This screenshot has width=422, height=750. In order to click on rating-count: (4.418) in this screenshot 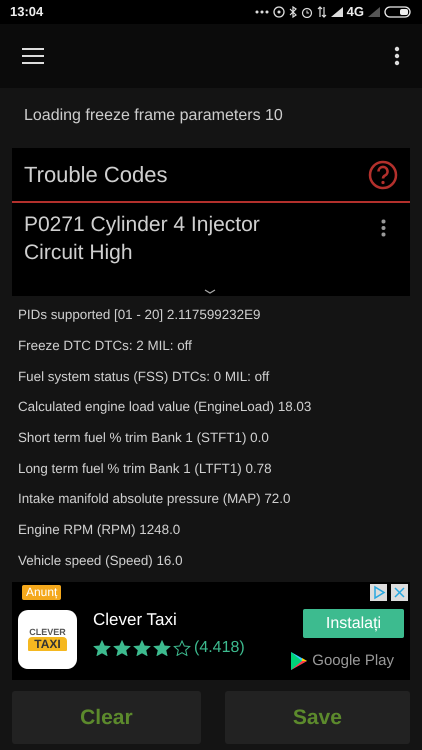, I will do `click(219, 648)`.